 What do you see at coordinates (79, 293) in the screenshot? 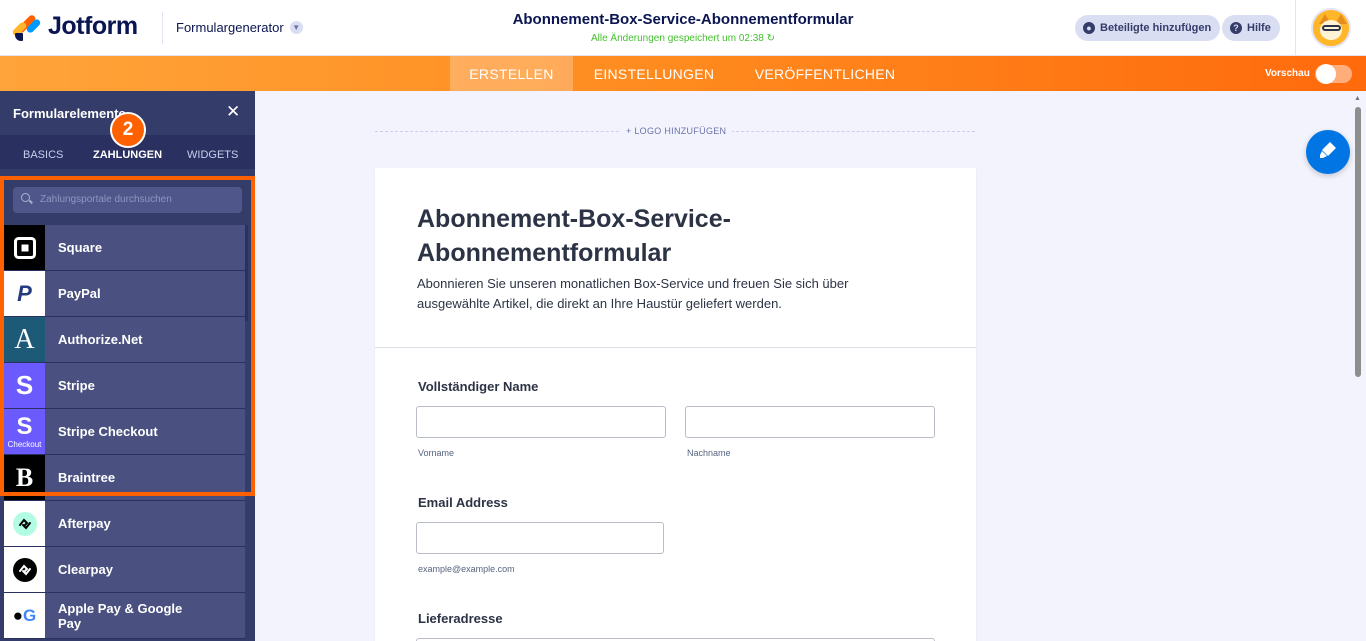
I see `list-item-label: PayPal` at bounding box center [79, 293].